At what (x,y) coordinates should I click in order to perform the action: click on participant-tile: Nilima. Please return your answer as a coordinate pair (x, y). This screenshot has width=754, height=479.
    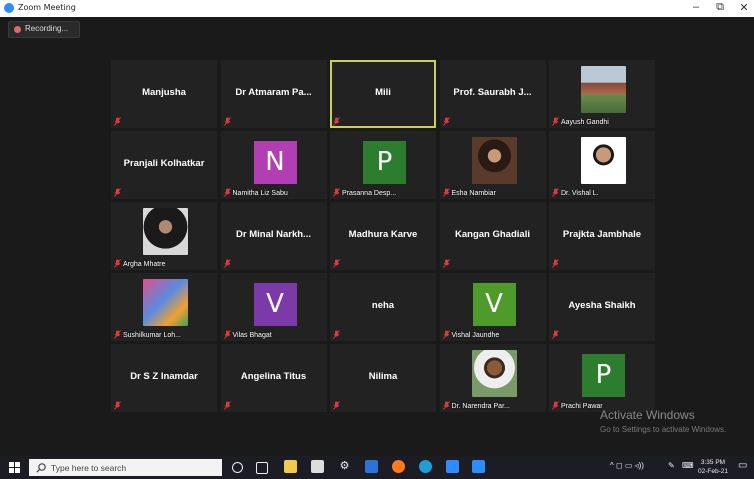
    Looking at the image, I should click on (383, 378).